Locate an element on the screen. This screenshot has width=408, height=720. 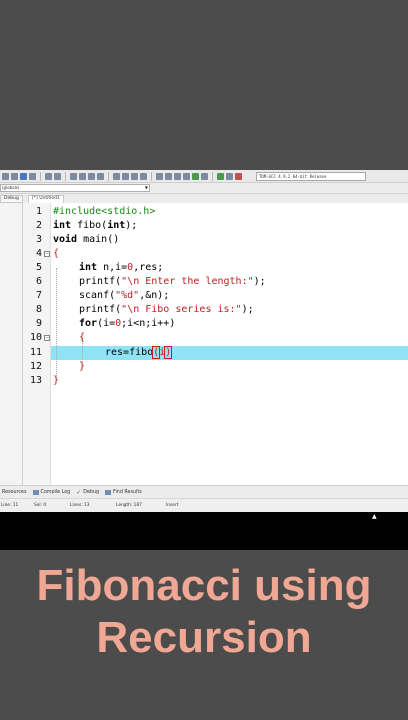
code-token: n,i= is located at coordinates (112, 267).